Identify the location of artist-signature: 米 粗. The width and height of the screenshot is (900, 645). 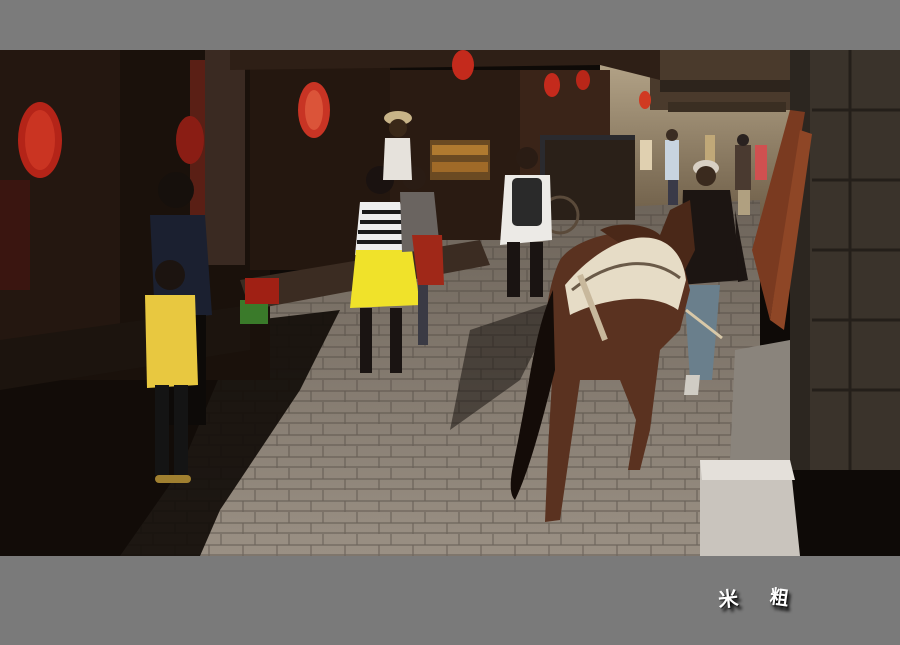
(764, 601).